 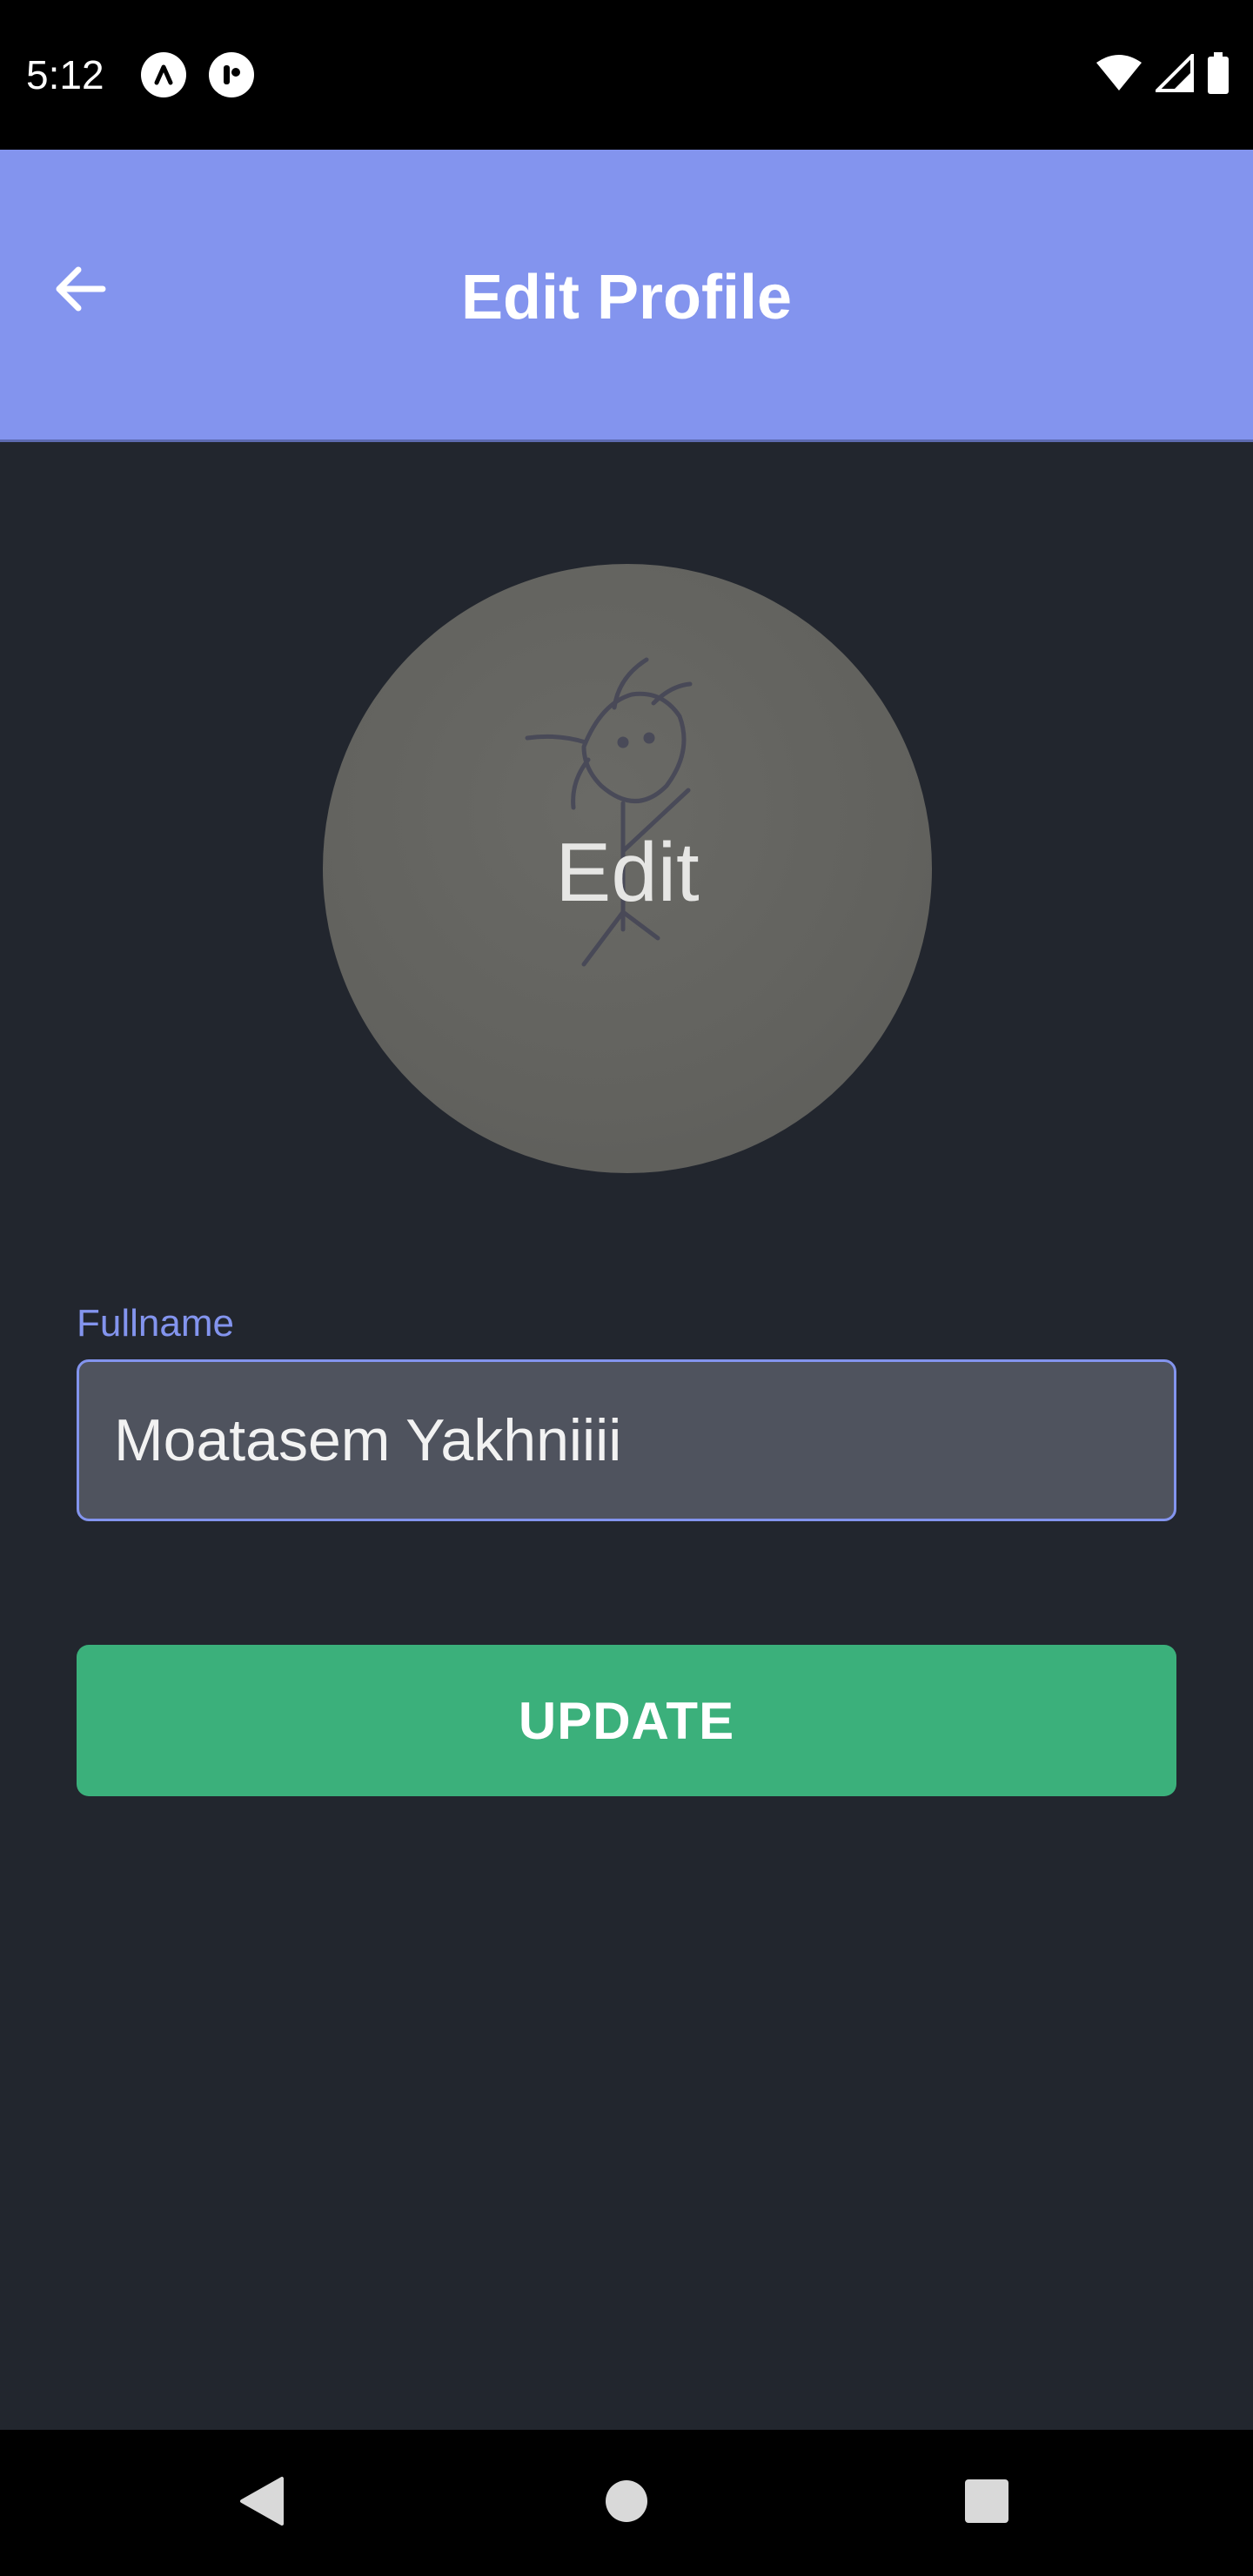 What do you see at coordinates (163, 74) in the screenshot?
I see `app-notification-icon` at bounding box center [163, 74].